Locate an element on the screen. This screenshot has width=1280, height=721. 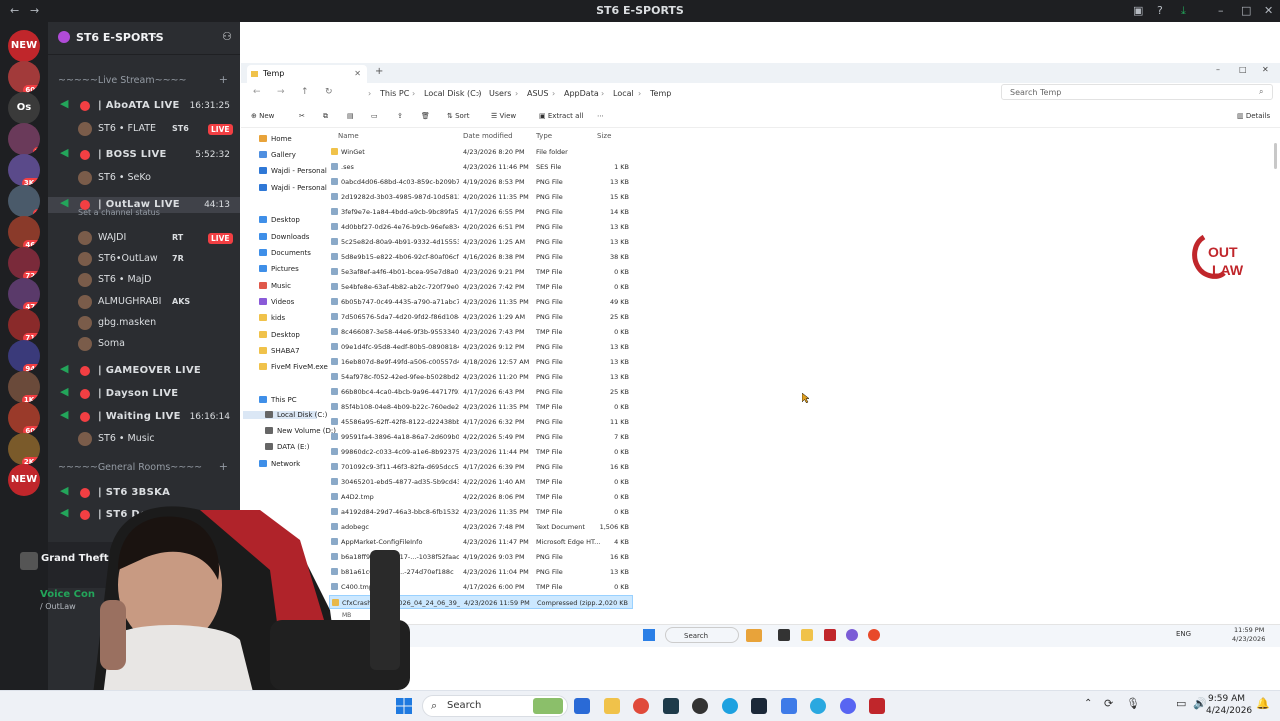
file-row: .ses 4/23/2026 11:46 PM SES File 1 KB is located at coordinates (481, 167).